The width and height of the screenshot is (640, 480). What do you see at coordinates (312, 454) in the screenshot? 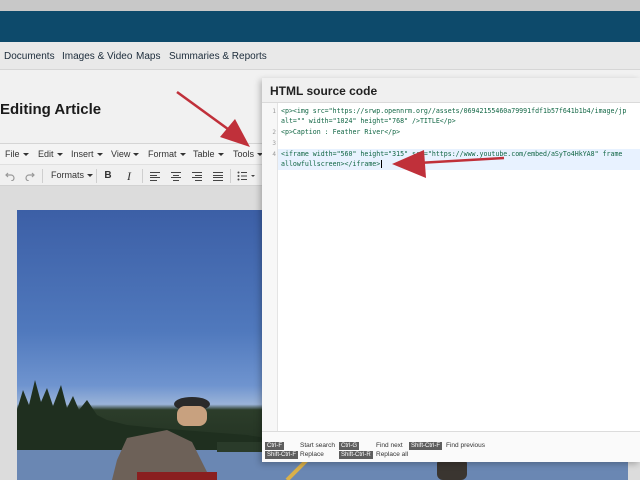
I see `shortcut-replace: Replace` at bounding box center [312, 454].